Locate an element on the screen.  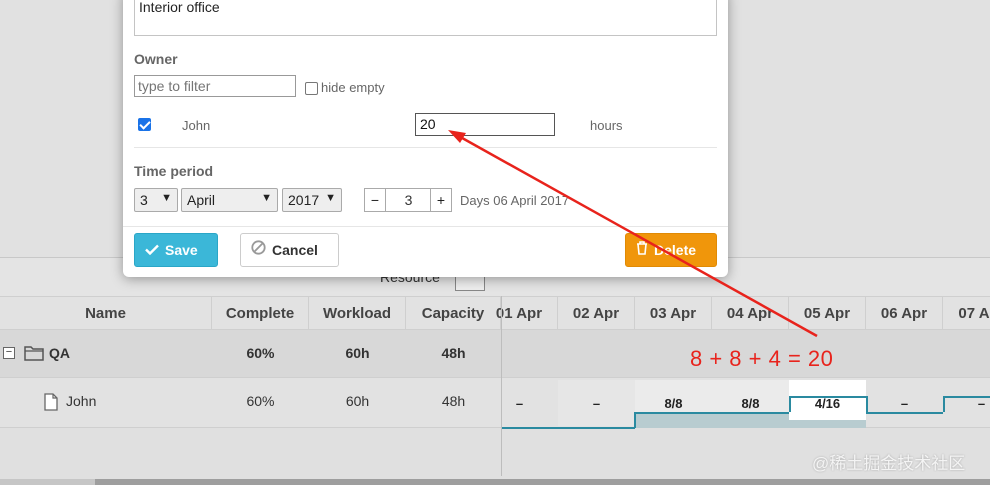
folder-icon is located at coordinates (34, 354).